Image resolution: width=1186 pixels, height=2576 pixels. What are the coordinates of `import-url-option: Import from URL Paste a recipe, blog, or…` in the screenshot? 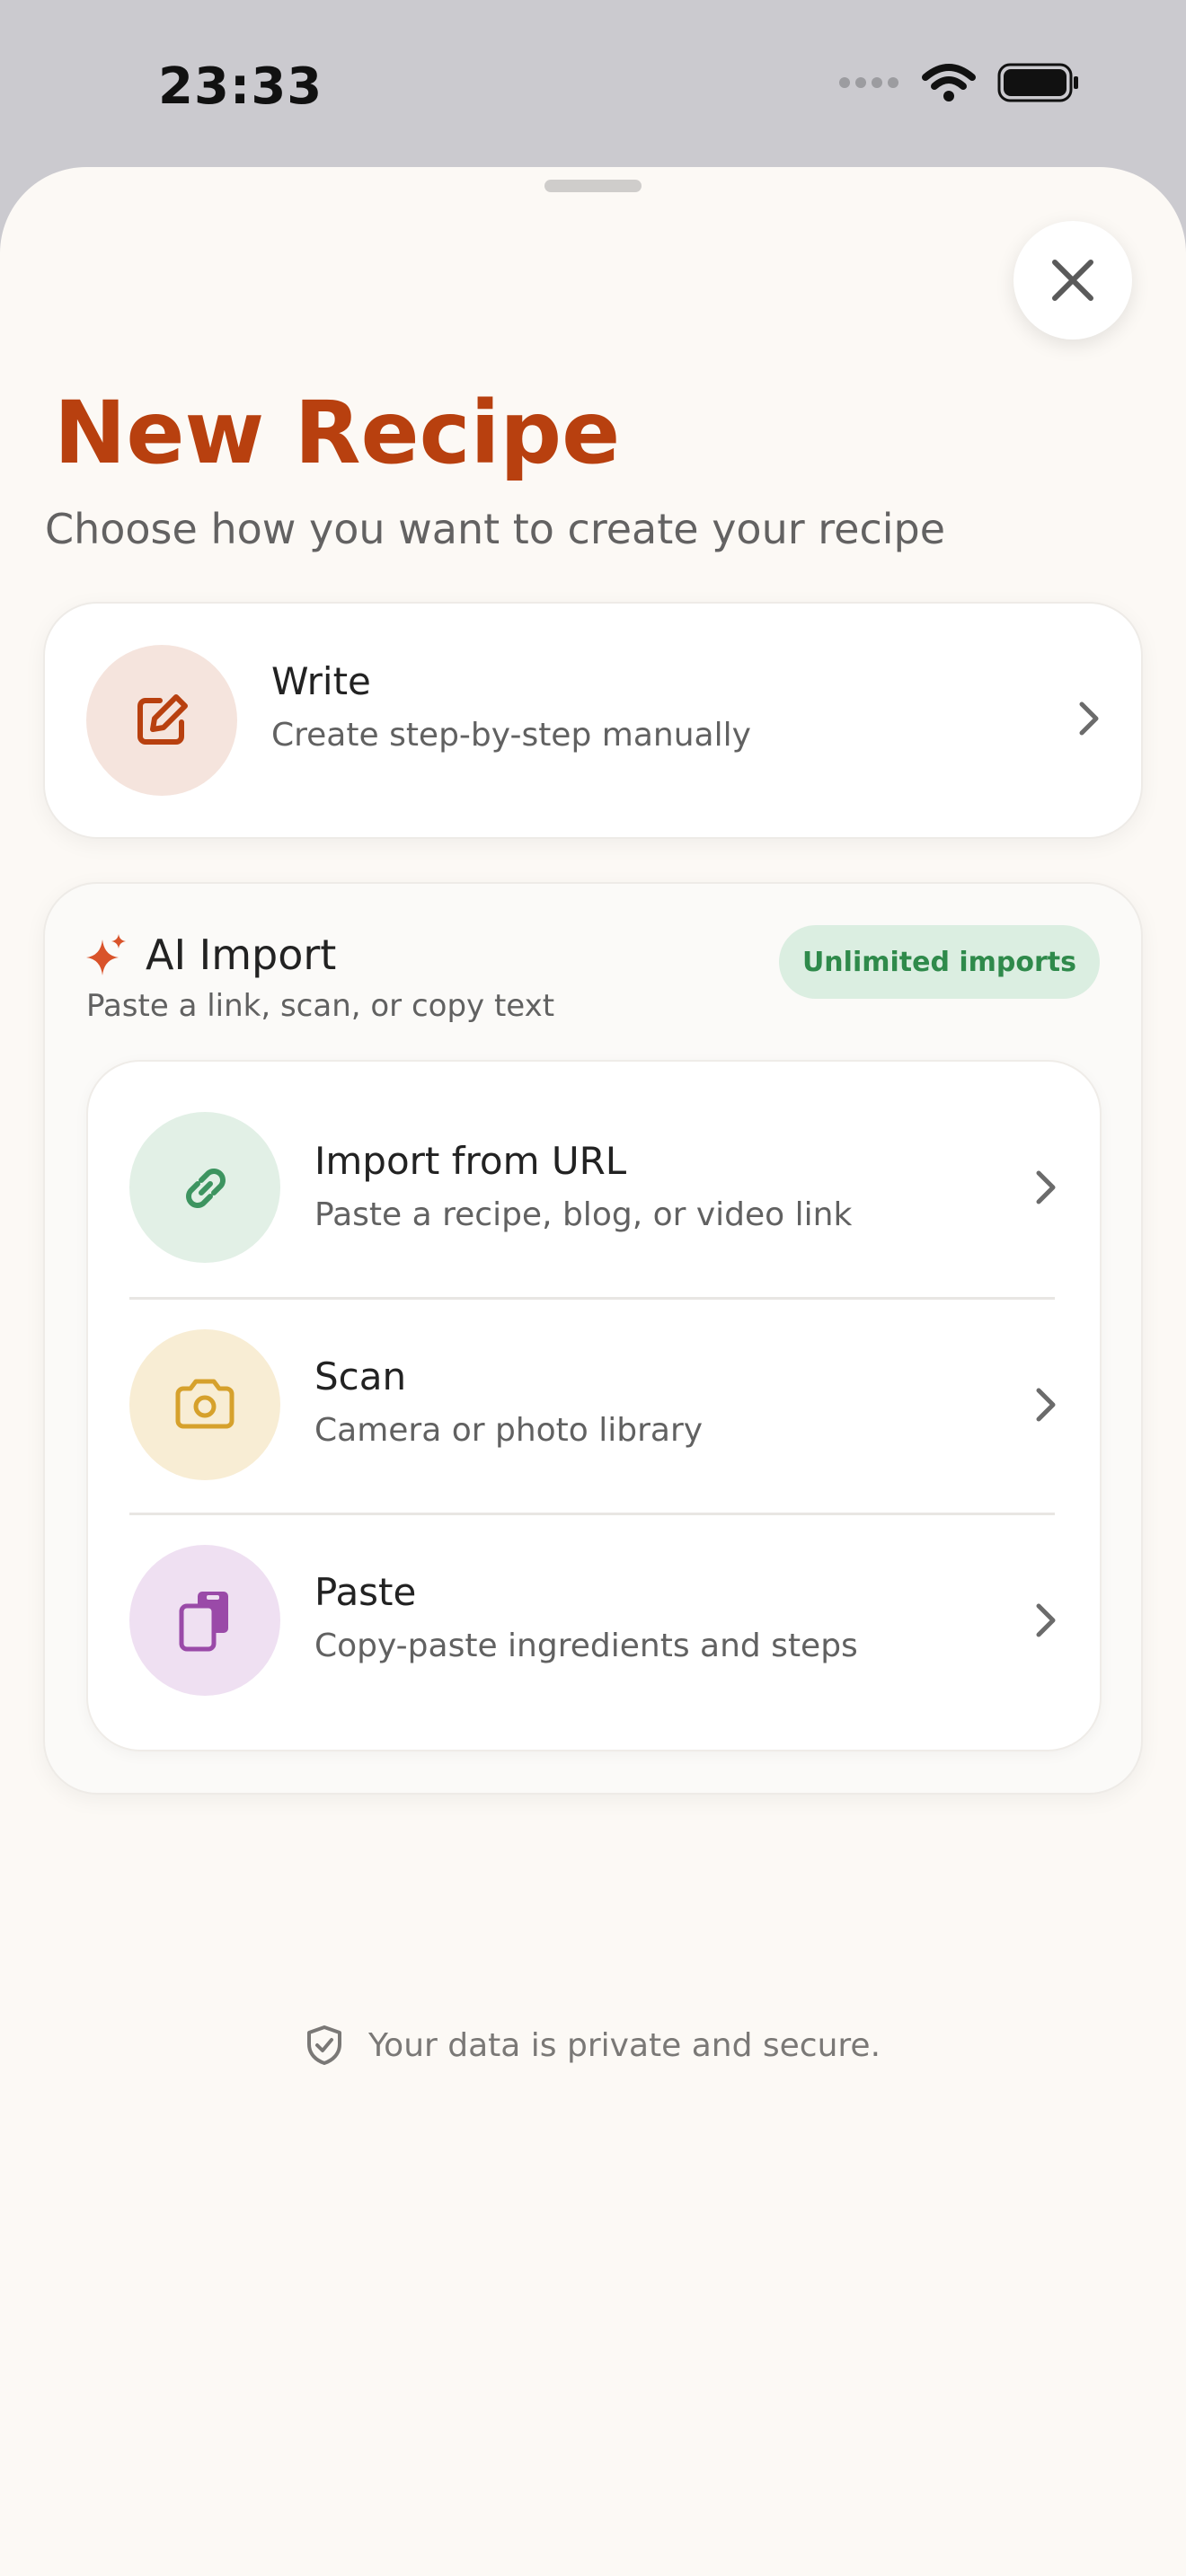 It's located at (594, 1169).